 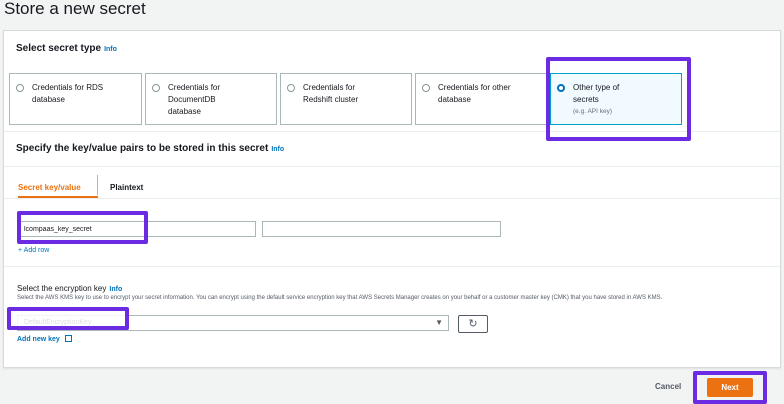 What do you see at coordinates (97, 185) in the screenshot?
I see `tab-divider` at bounding box center [97, 185].